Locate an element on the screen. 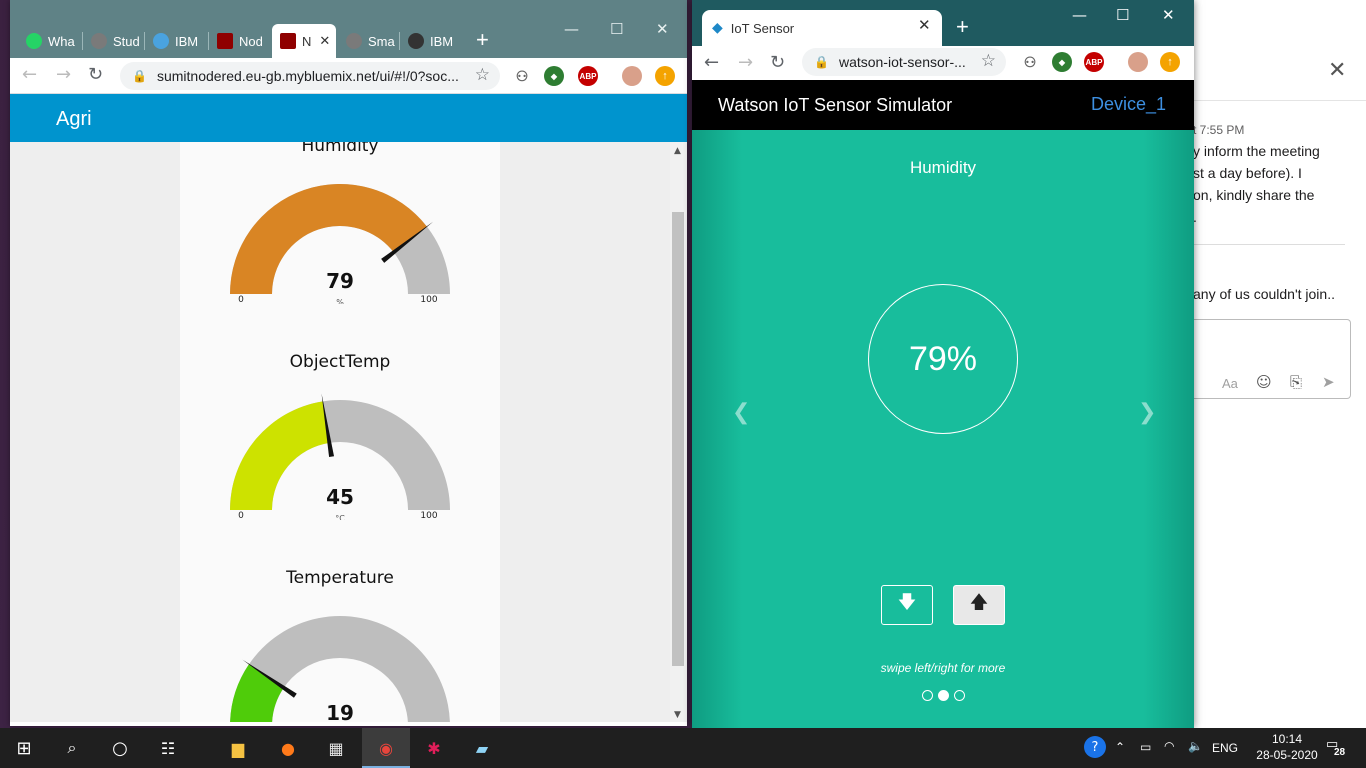 This screenshot has width=1366, height=768. nodered-icon is located at coordinates (288, 41).